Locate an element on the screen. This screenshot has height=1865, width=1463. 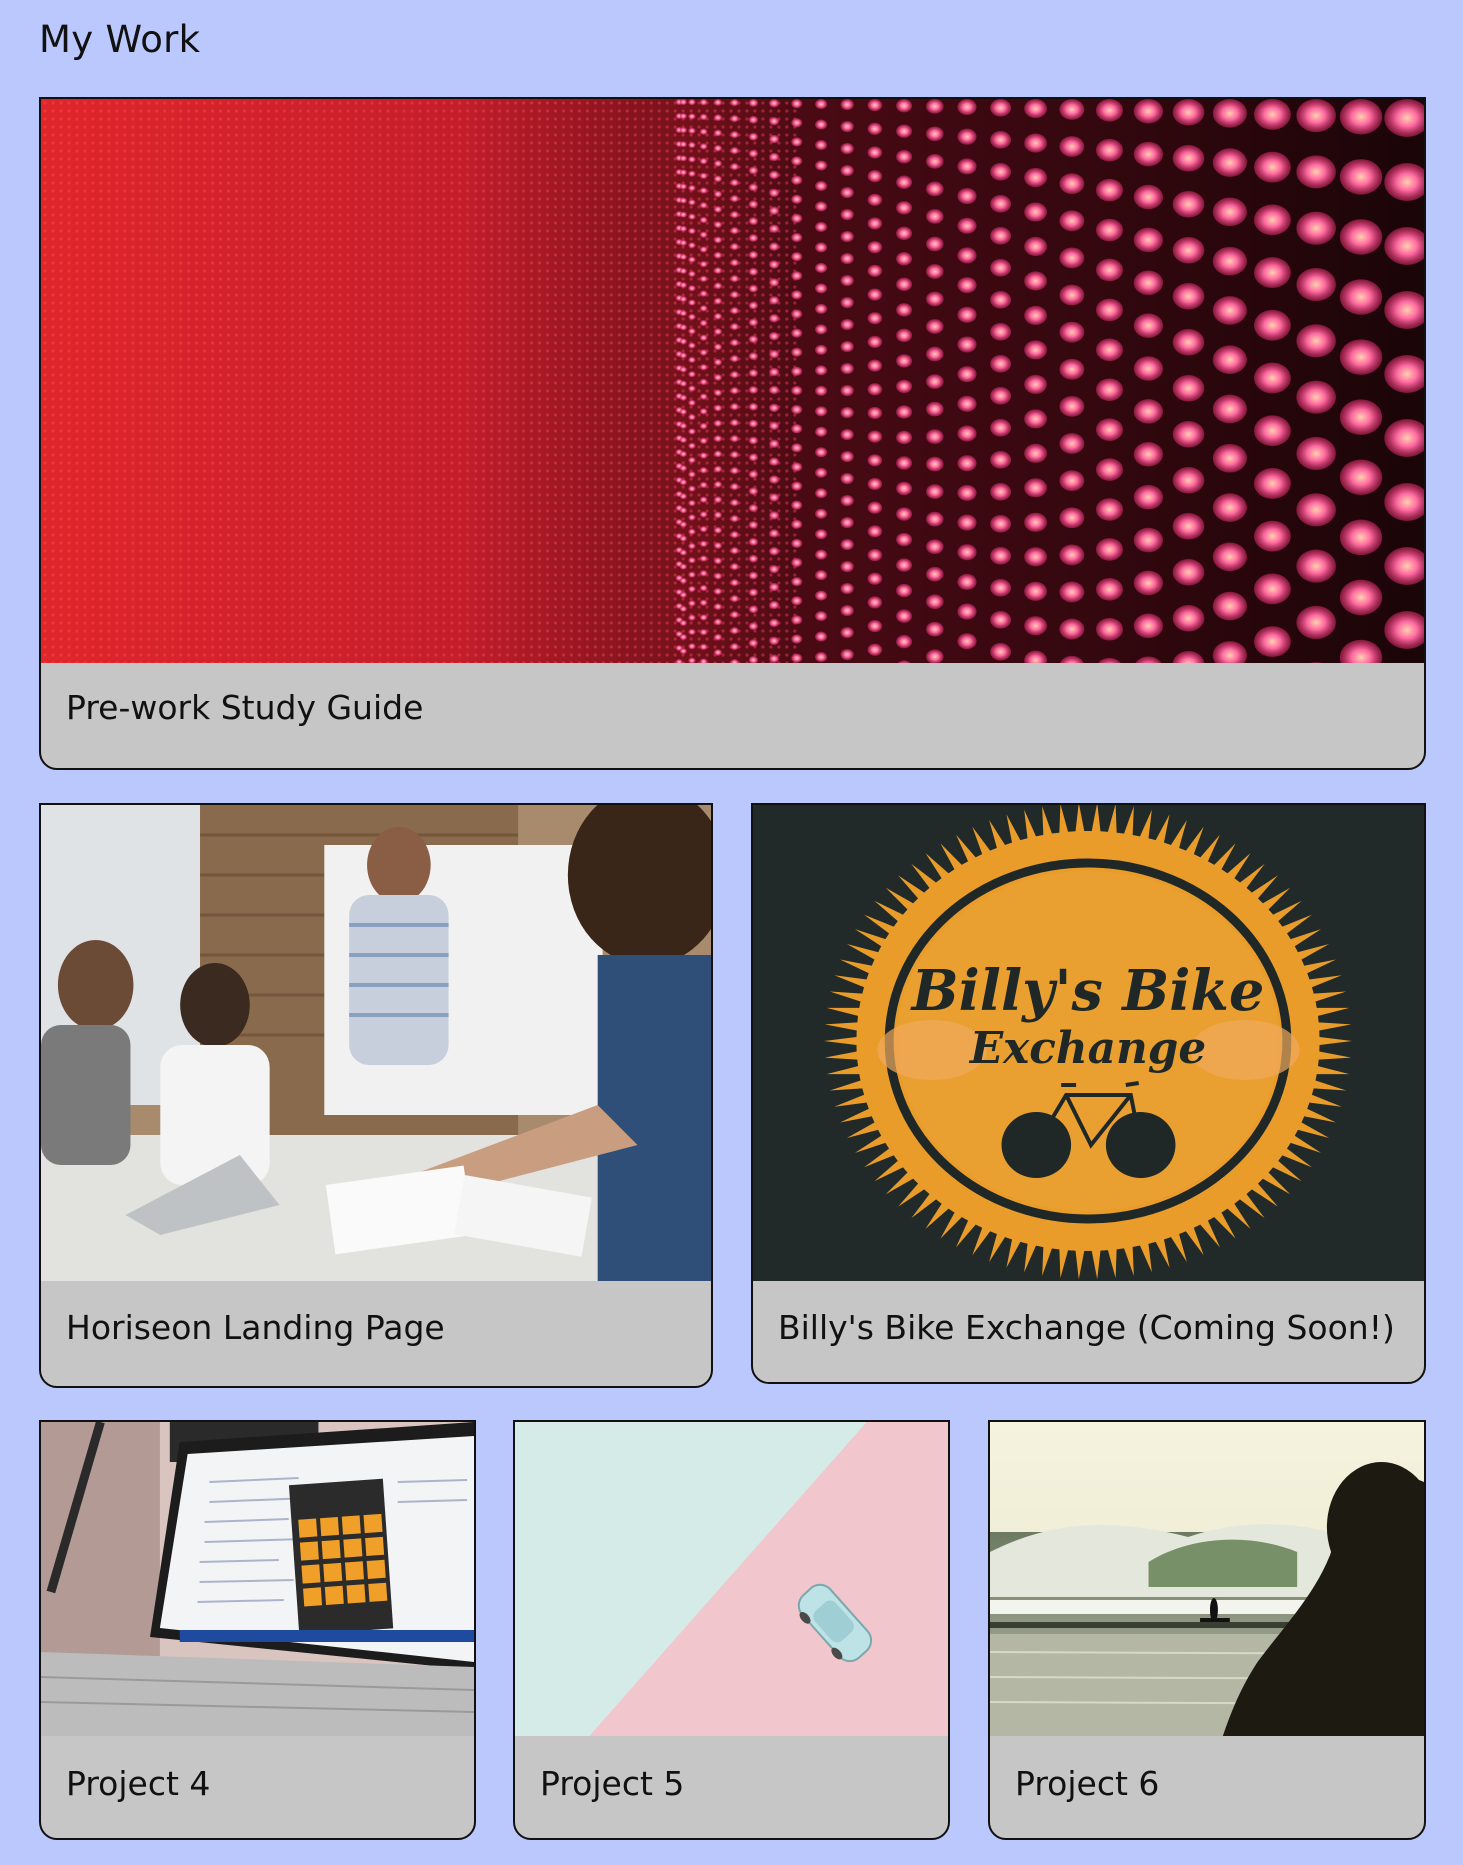
logo-text-line1: Billy's Bike is located at coordinates (1087, 991).